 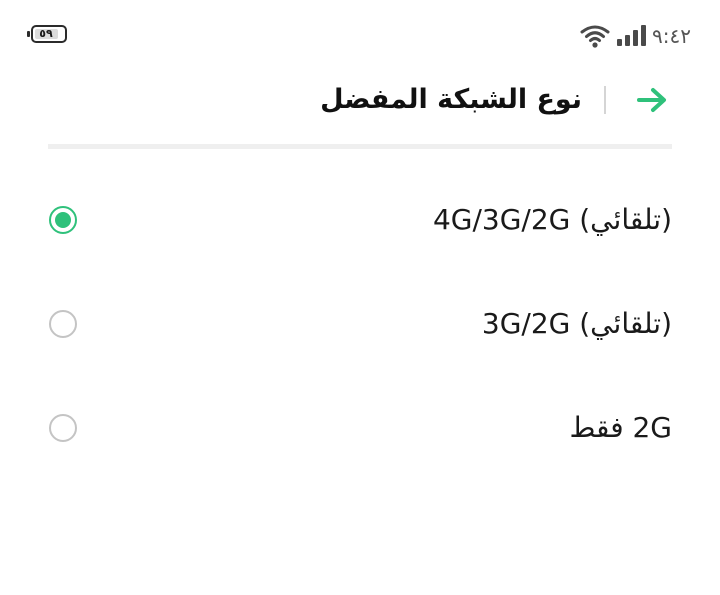 What do you see at coordinates (451, 99) in the screenshot?
I see `page-title: نوع الشبكة المفضل` at bounding box center [451, 99].